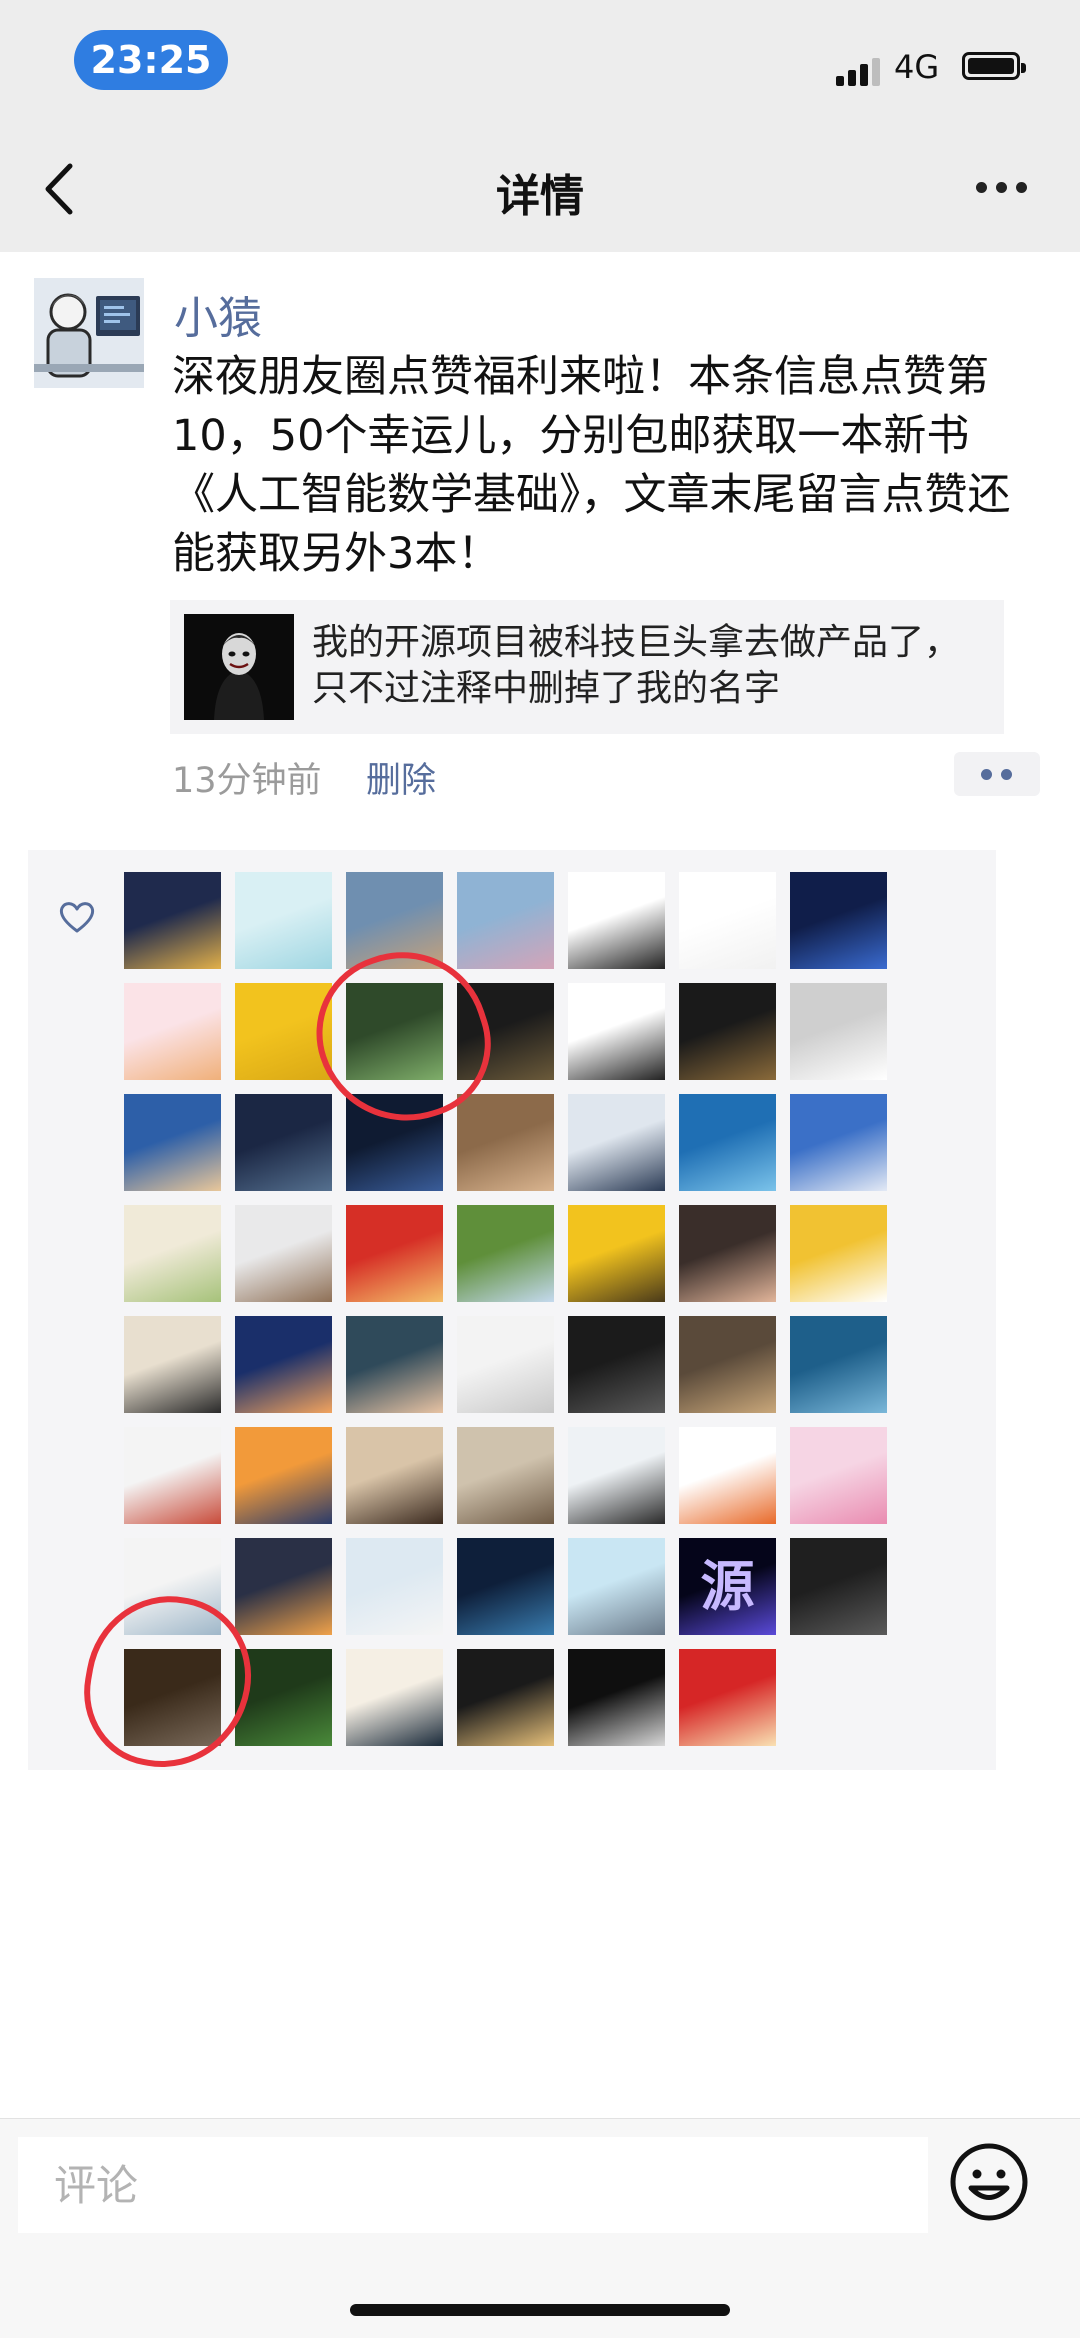 The width and height of the screenshot is (1080, 2338). I want to click on heart-outline-icon, so click(77, 917).